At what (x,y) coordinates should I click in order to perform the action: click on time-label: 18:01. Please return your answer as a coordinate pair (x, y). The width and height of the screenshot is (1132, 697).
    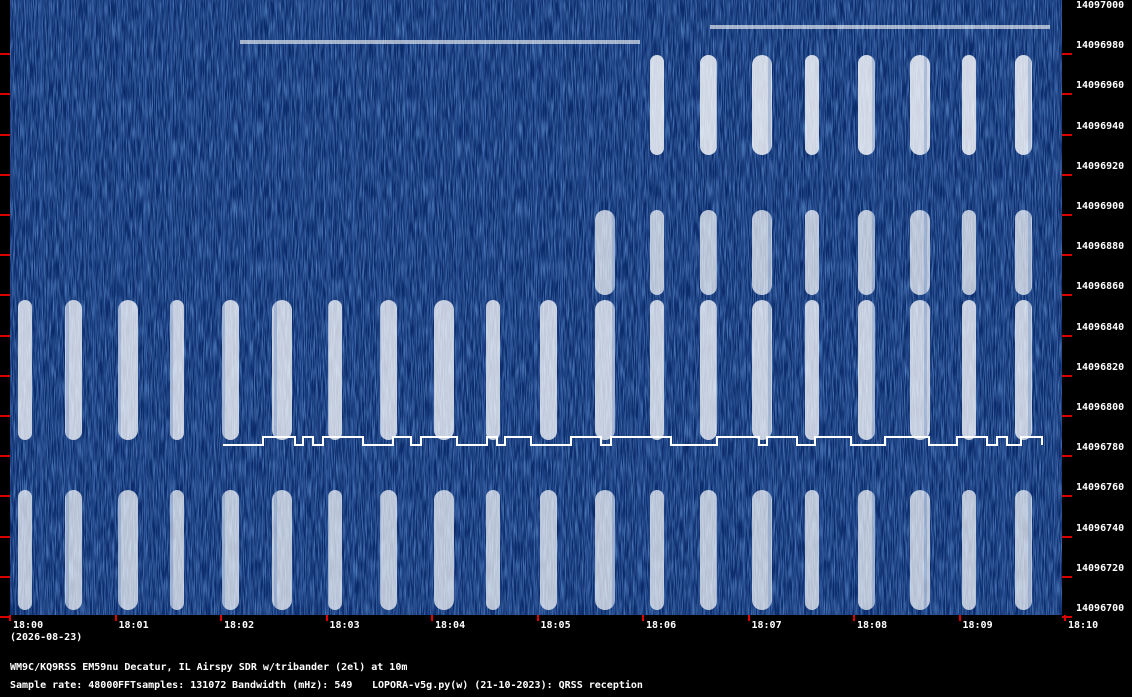
    Looking at the image, I should click on (133, 625).